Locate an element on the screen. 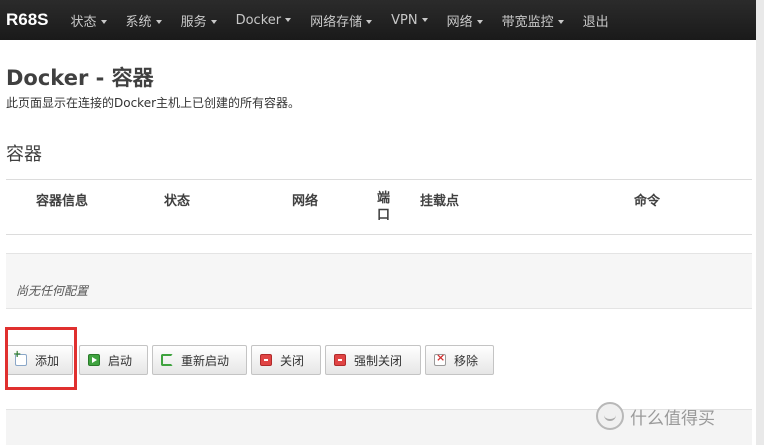 Image resolution: width=764 pixels, height=445 pixels. scrollbar-track is located at coordinates (760, 222).